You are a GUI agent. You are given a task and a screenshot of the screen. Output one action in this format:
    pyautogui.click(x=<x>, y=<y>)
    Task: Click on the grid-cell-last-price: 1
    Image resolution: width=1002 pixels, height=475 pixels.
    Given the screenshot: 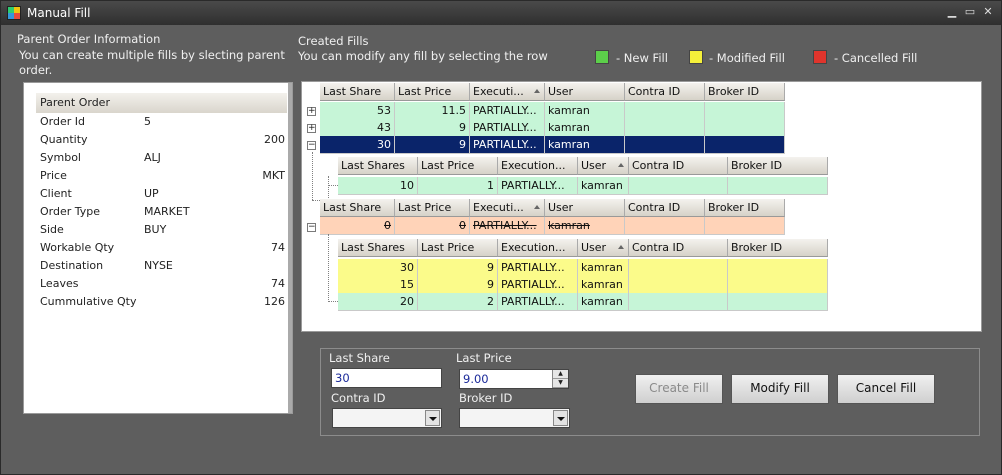 What is the action you would take?
    pyautogui.click(x=458, y=186)
    